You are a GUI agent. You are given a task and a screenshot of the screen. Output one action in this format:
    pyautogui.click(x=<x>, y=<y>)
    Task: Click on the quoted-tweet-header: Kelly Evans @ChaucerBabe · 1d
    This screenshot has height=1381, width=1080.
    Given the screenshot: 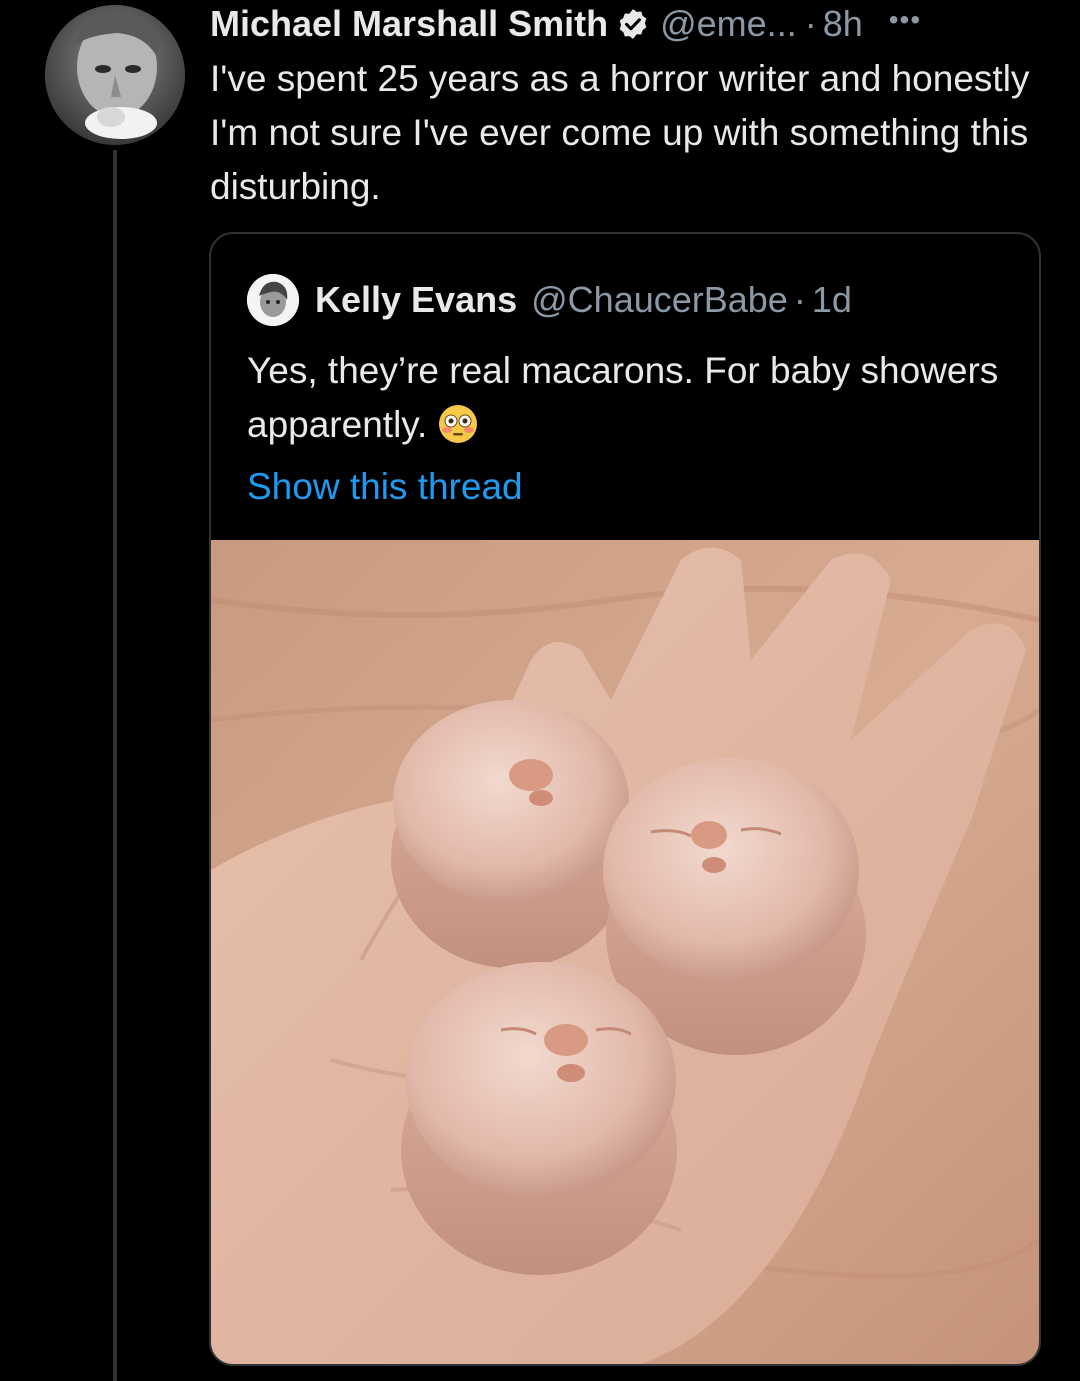 What is the action you would take?
    pyautogui.click(x=549, y=300)
    